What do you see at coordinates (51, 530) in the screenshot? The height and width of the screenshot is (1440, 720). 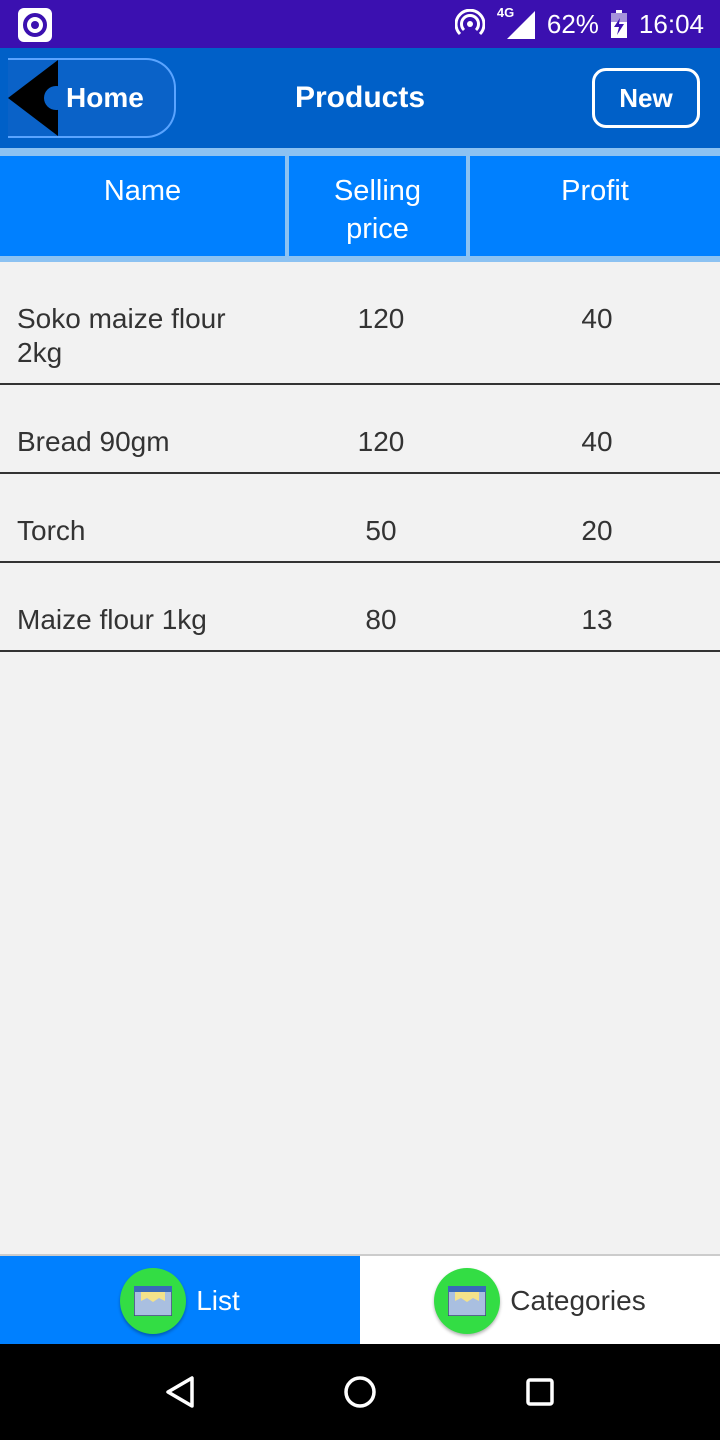 I see `cell-name: Torch` at bounding box center [51, 530].